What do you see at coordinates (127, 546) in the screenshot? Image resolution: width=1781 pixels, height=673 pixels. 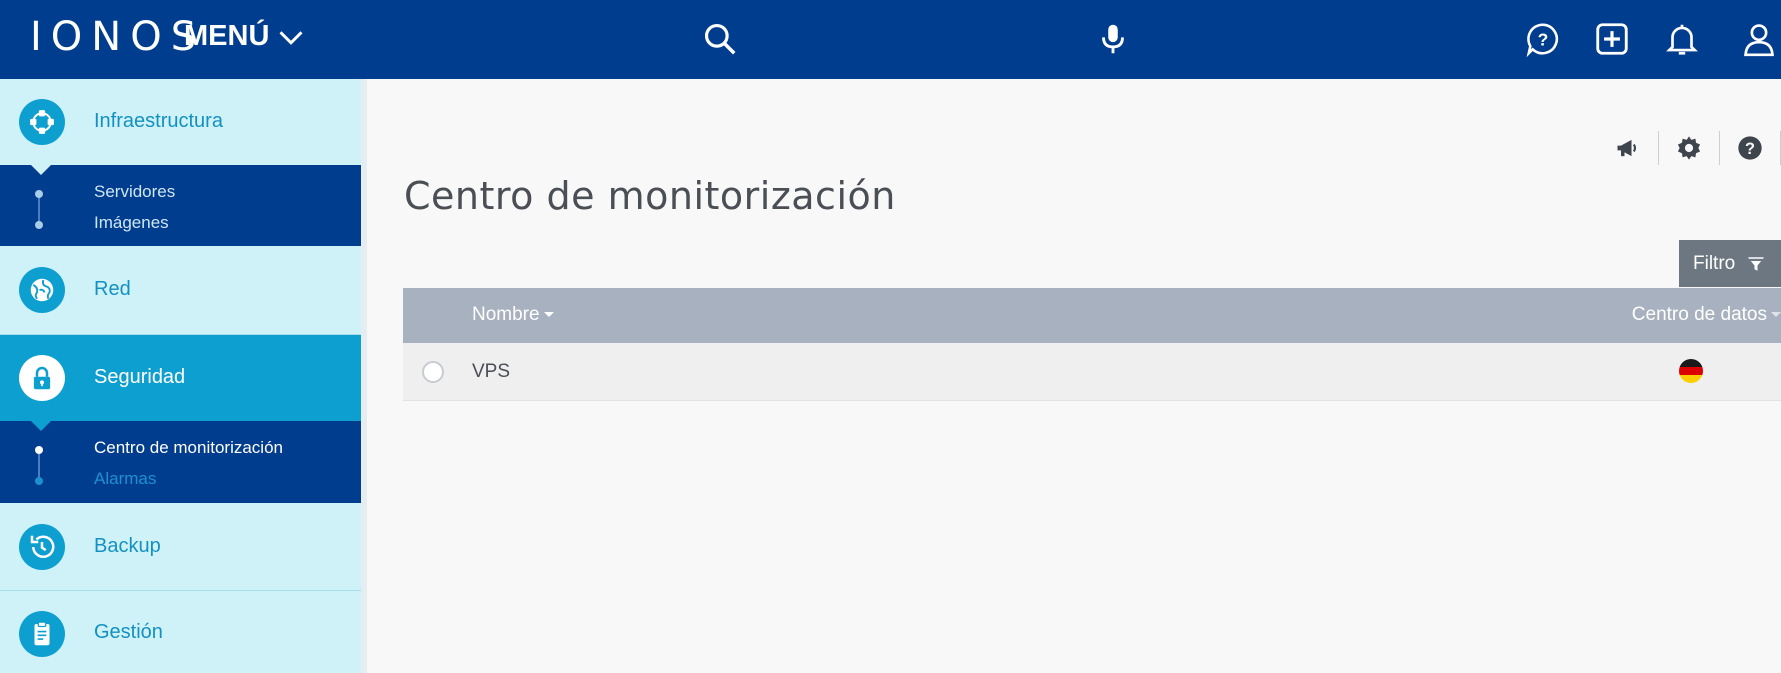 I see `sidebar-item-label: Backup` at bounding box center [127, 546].